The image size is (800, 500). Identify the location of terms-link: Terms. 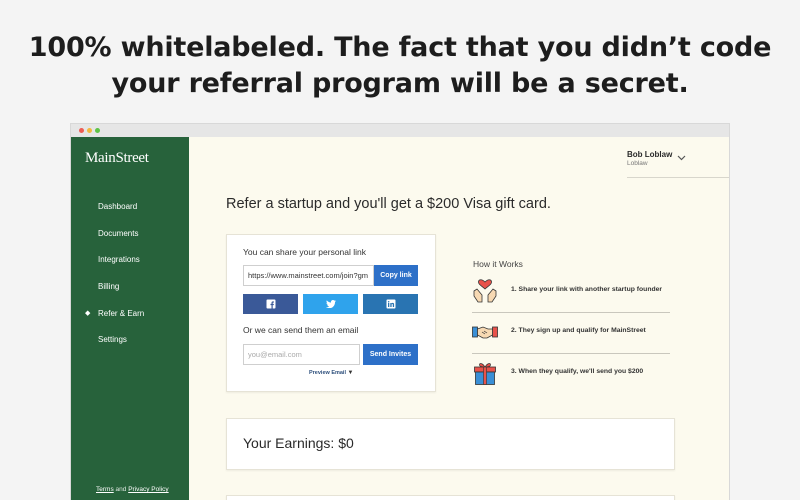
(105, 489).